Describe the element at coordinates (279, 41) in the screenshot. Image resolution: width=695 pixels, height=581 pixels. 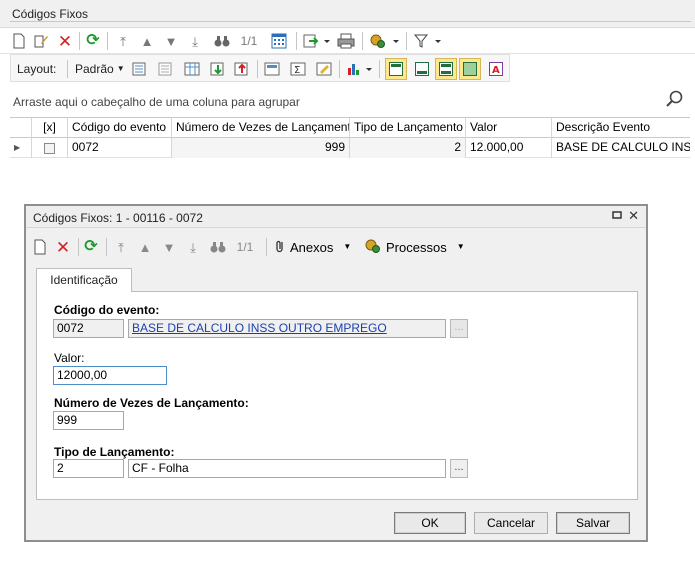
I see `calendar-grid-icon` at that location.